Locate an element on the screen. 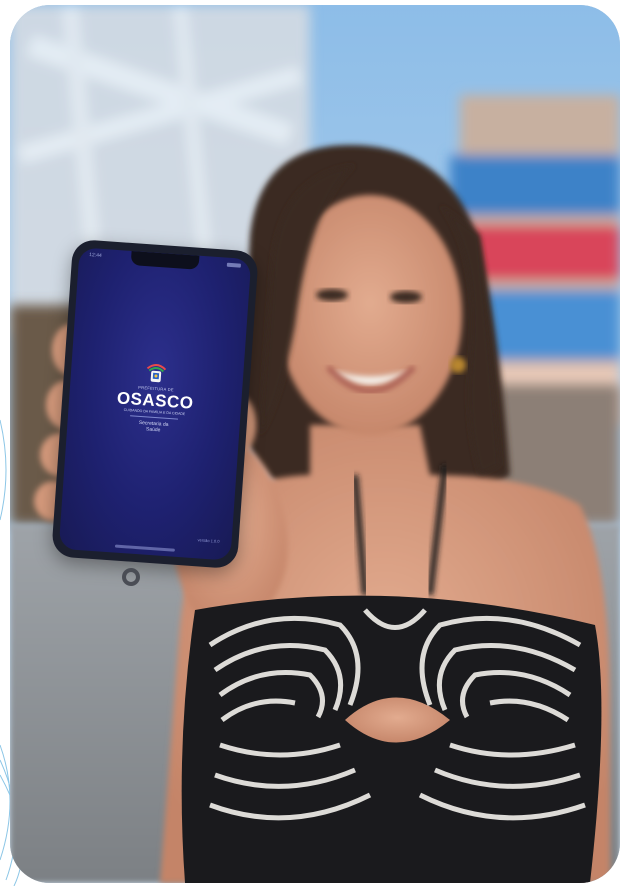 This screenshot has width=623, height=886. status-time: 12:44 is located at coordinates (95, 255).